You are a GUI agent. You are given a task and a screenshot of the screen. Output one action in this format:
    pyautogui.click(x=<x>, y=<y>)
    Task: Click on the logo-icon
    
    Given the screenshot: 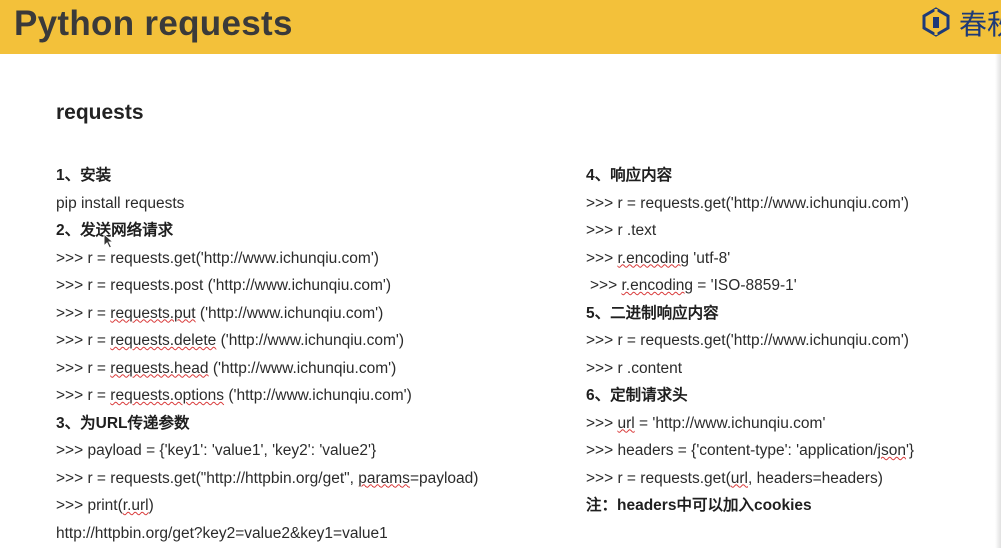 What is the action you would take?
    pyautogui.click(x=936, y=22)
    